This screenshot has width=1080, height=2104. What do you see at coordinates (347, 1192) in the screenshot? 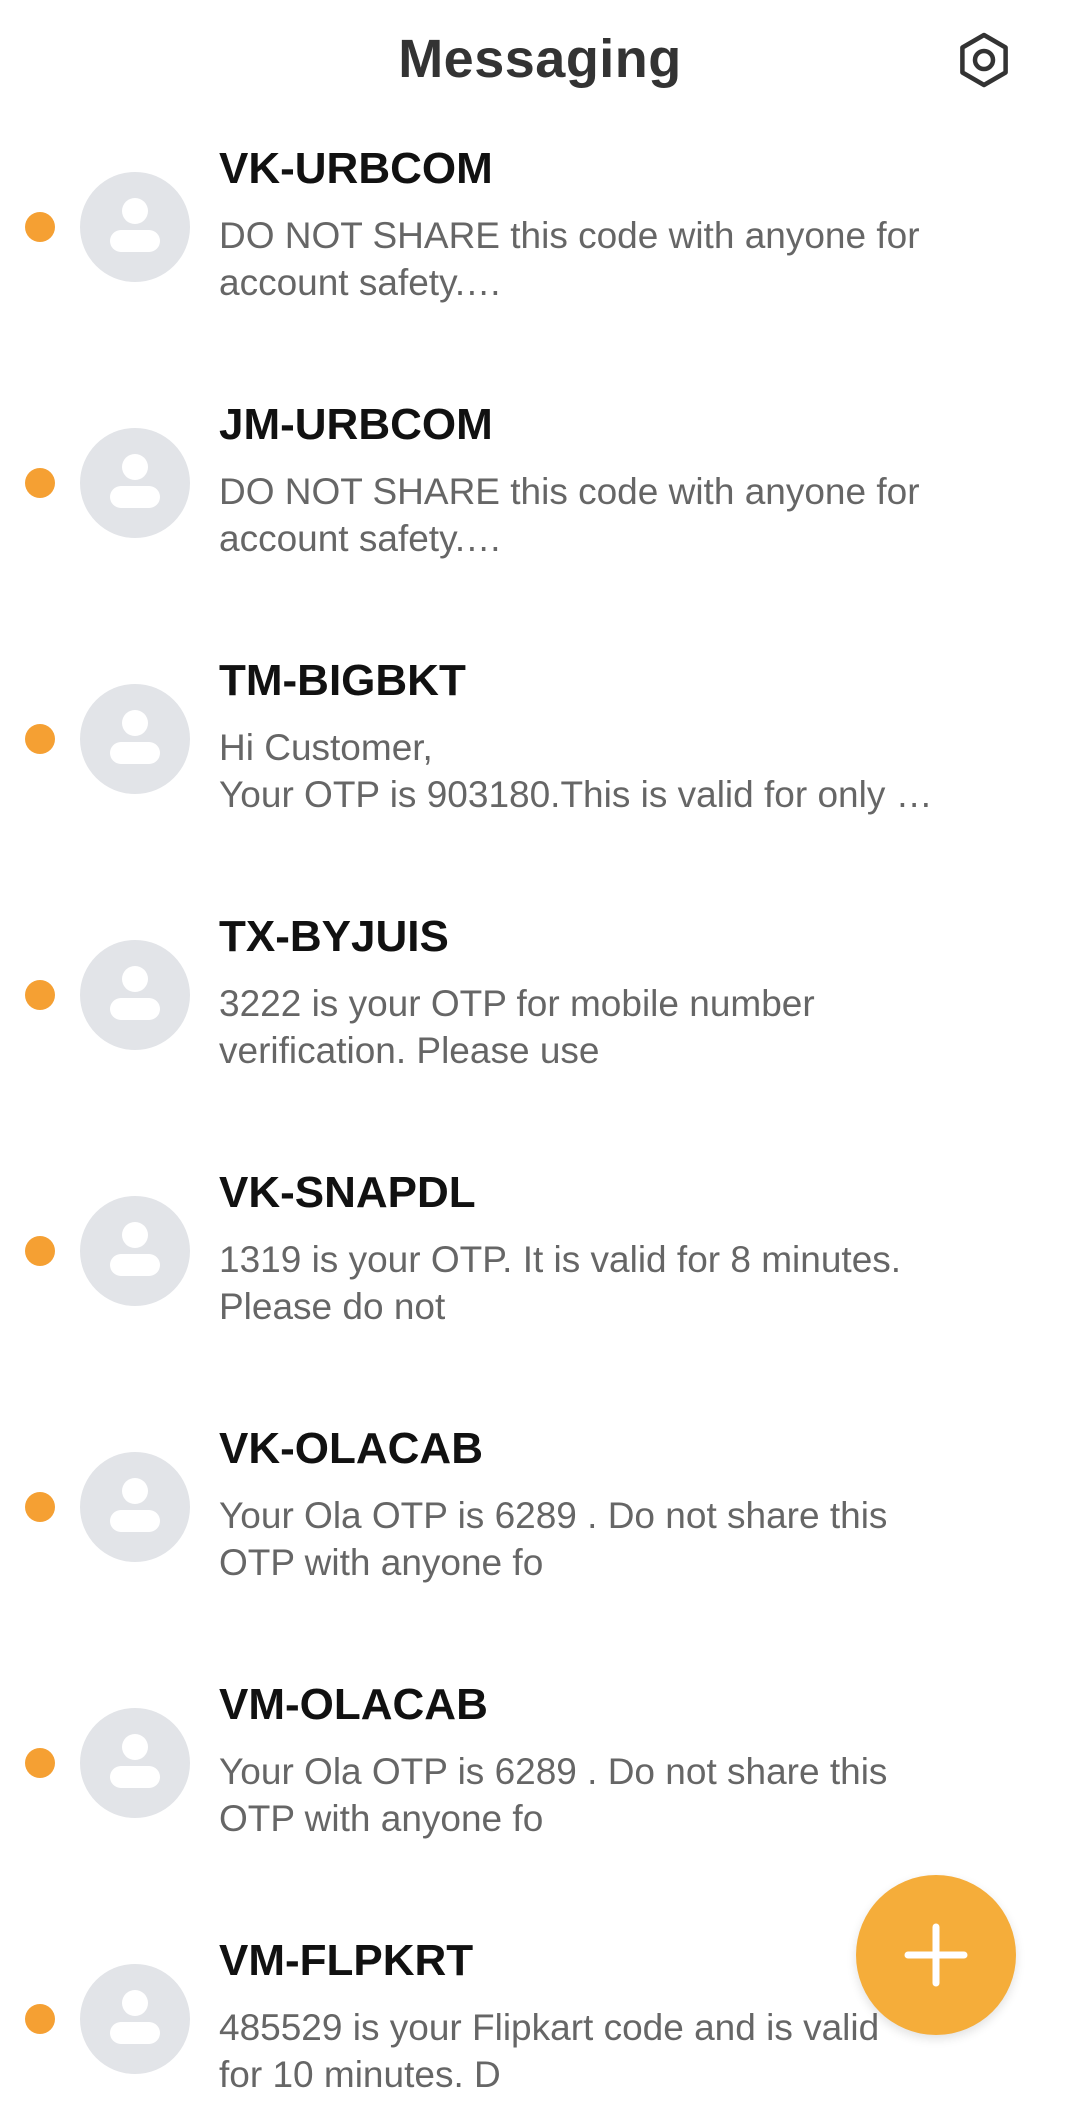
I see `sender-name: VK-SNAPDL` at bounding box center [347, 1192].